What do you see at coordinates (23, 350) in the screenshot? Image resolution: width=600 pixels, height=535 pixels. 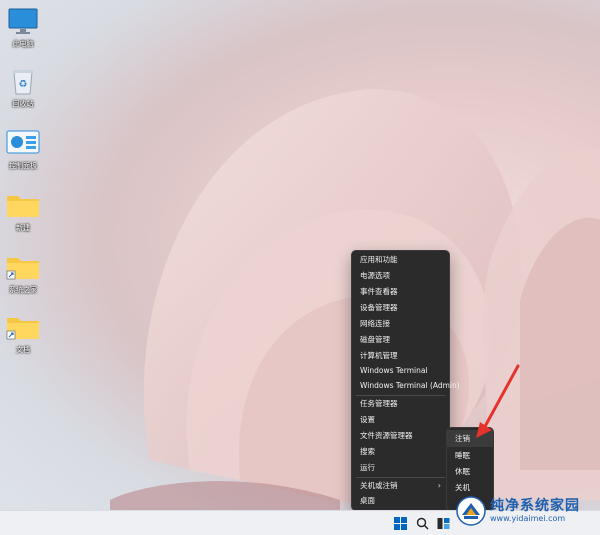 I see `desktop-icon-label: 文档` at bounding box center [23, 350].